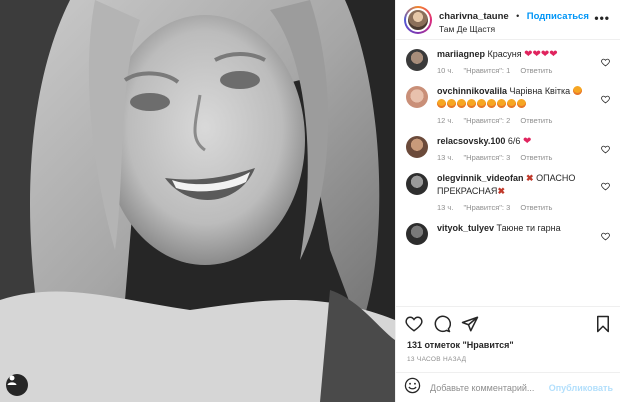 The height and width of the screenshot is (402, 620). What do you see at coordinates (540, 91) in the screenshot?
I see `comment-text: Чарівна Квітка` at bounding box center [540, 91].